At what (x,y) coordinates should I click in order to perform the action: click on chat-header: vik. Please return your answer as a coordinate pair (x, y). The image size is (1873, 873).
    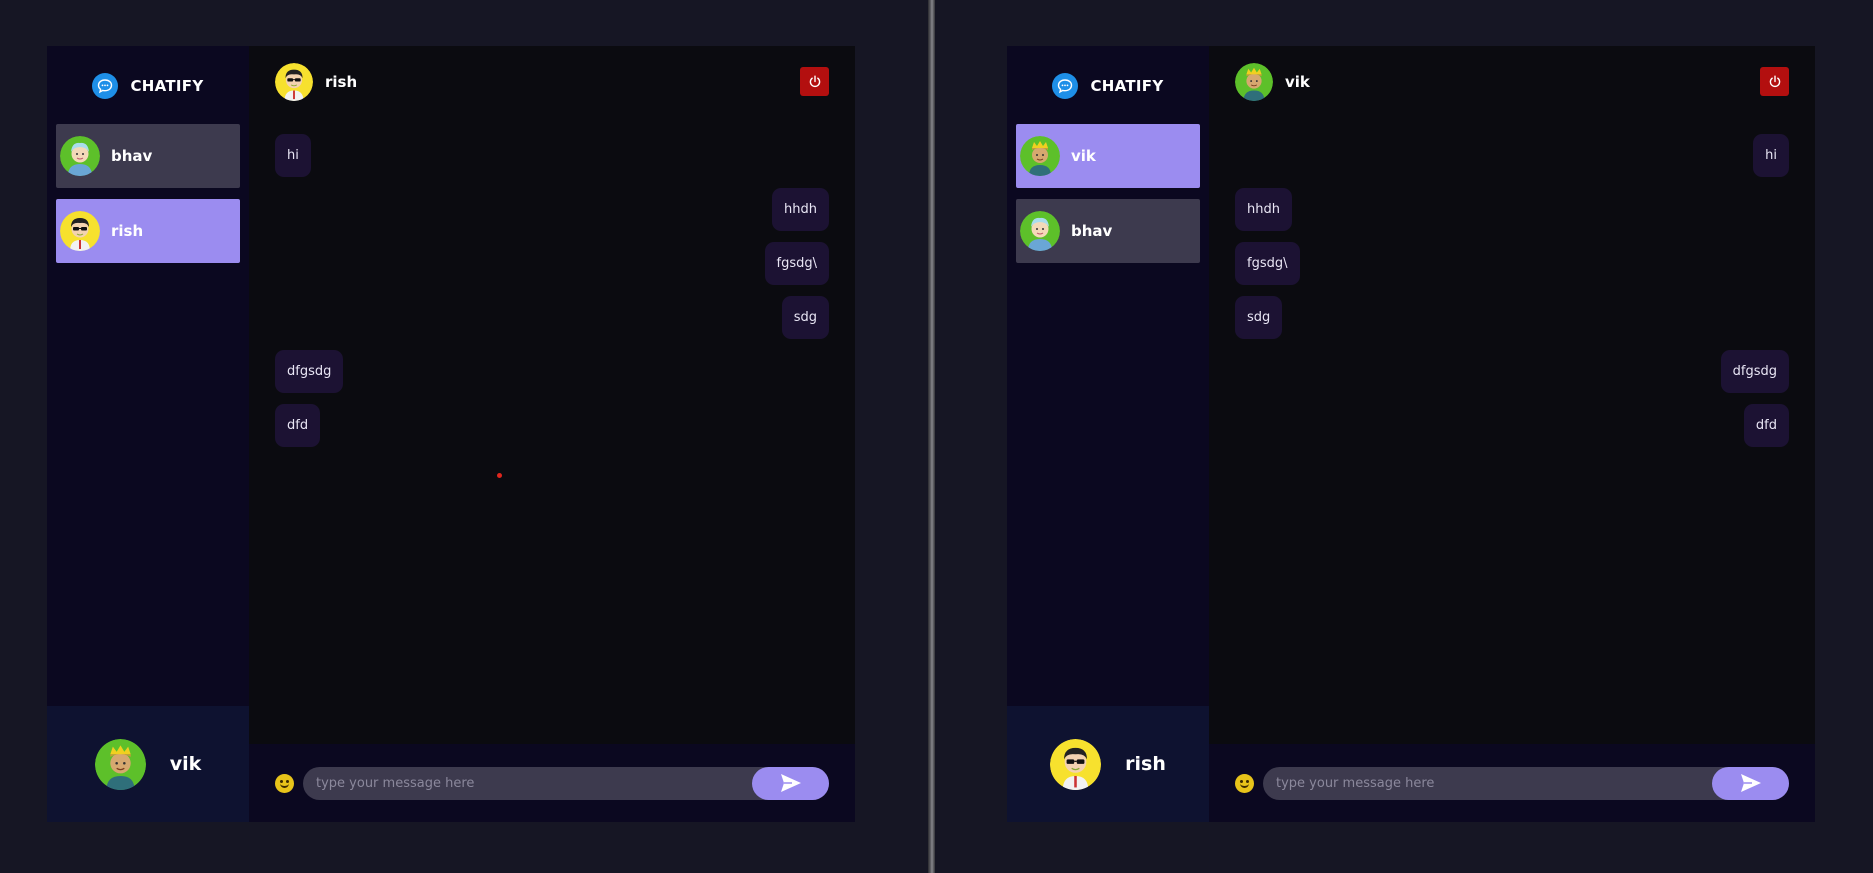
    Looking at the image, I should click on (1512, 82).